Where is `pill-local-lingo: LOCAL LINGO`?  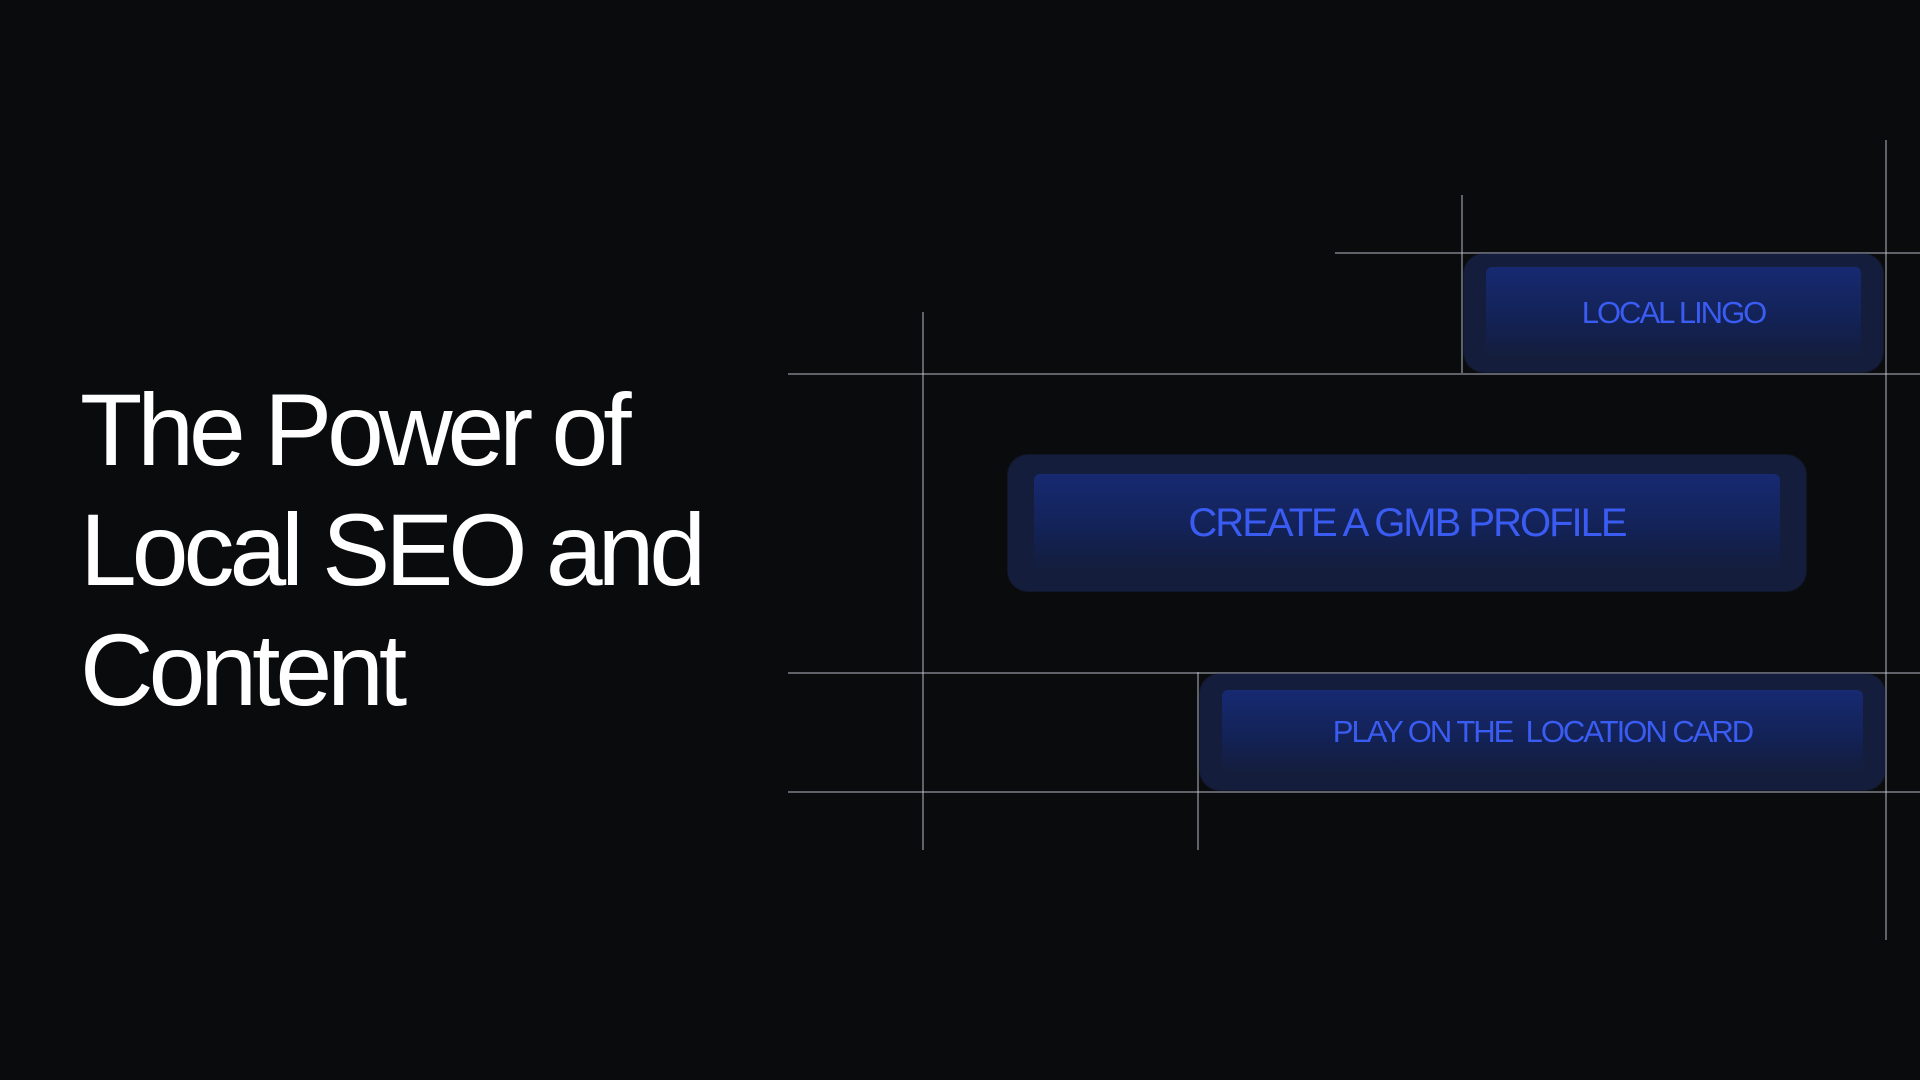 pill-local-lingo: LOCAL LINGO is located at coordinates (1673, 313).